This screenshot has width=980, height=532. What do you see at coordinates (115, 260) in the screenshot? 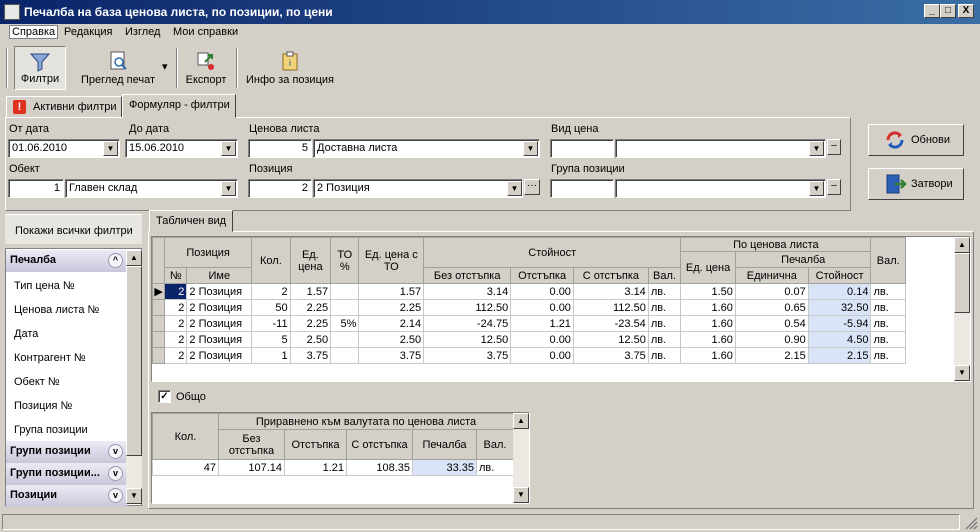
I see `chevron-up-icon: ^` at bounding box center [115, 260].